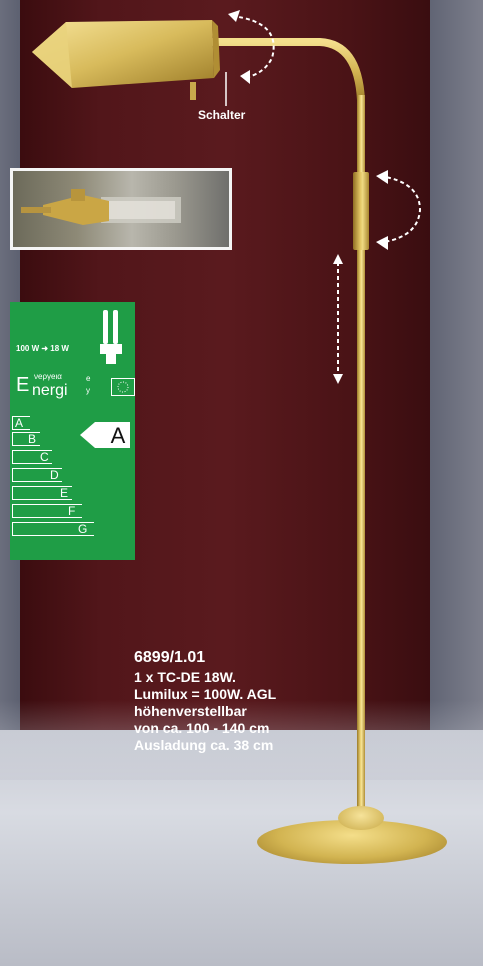  Describe the element at coordinates (253, 47) in the screenshot. I see `rotate-arrow-shade` at that location.